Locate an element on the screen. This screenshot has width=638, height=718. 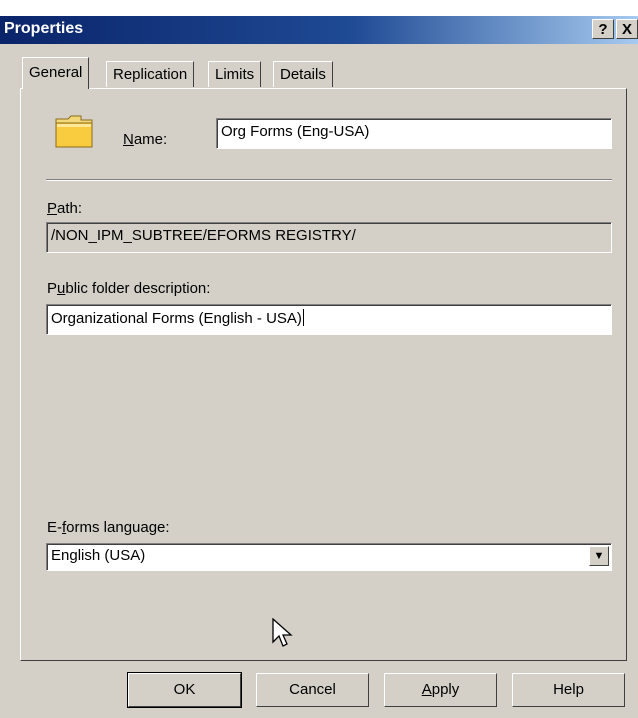
ok-button: OK is located at coordinates (184, 690).